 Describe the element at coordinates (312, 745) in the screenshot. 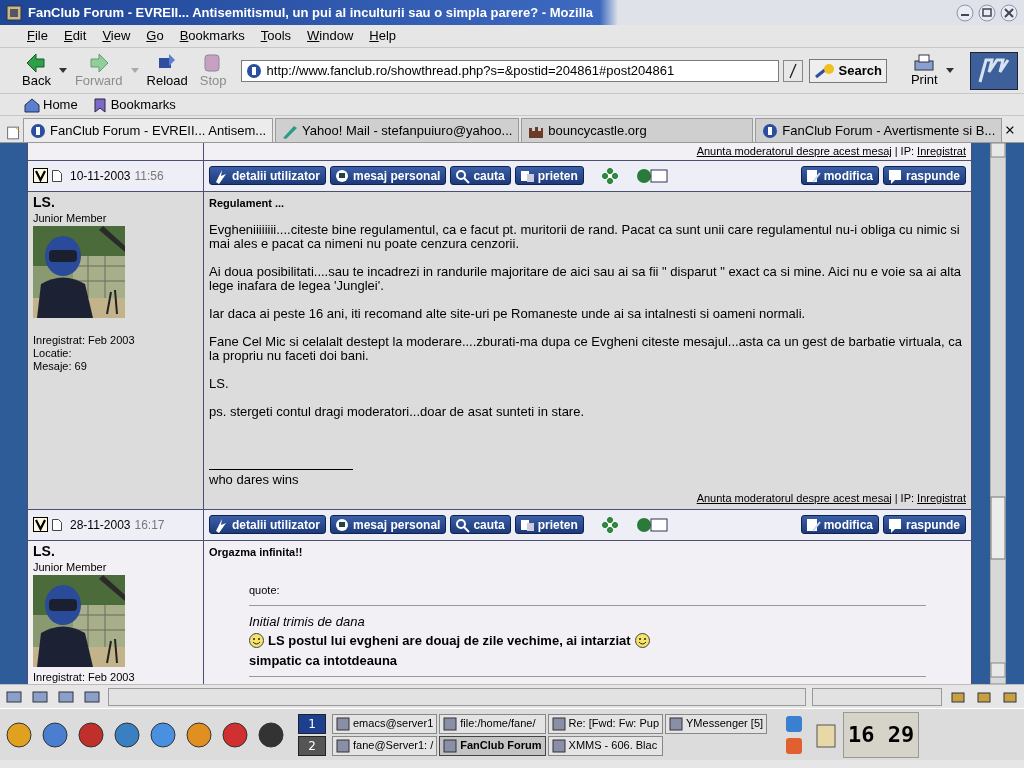

I see `desktop-button: 2` at that location.